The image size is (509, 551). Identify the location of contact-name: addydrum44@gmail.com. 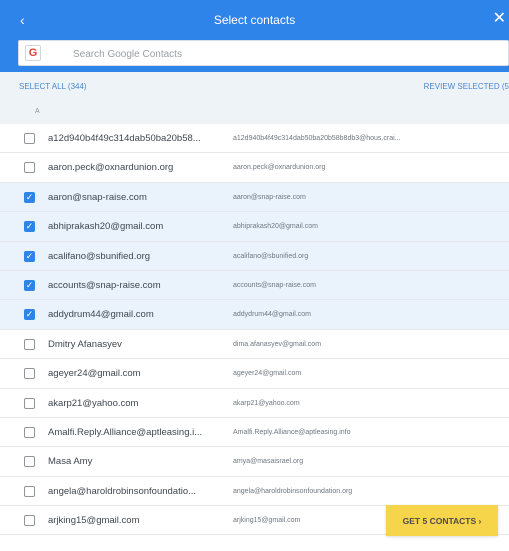
(101, 315).